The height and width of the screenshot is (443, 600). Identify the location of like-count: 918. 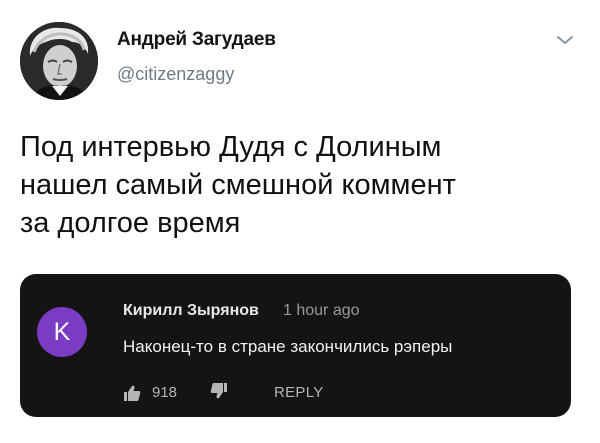
(165, 392).